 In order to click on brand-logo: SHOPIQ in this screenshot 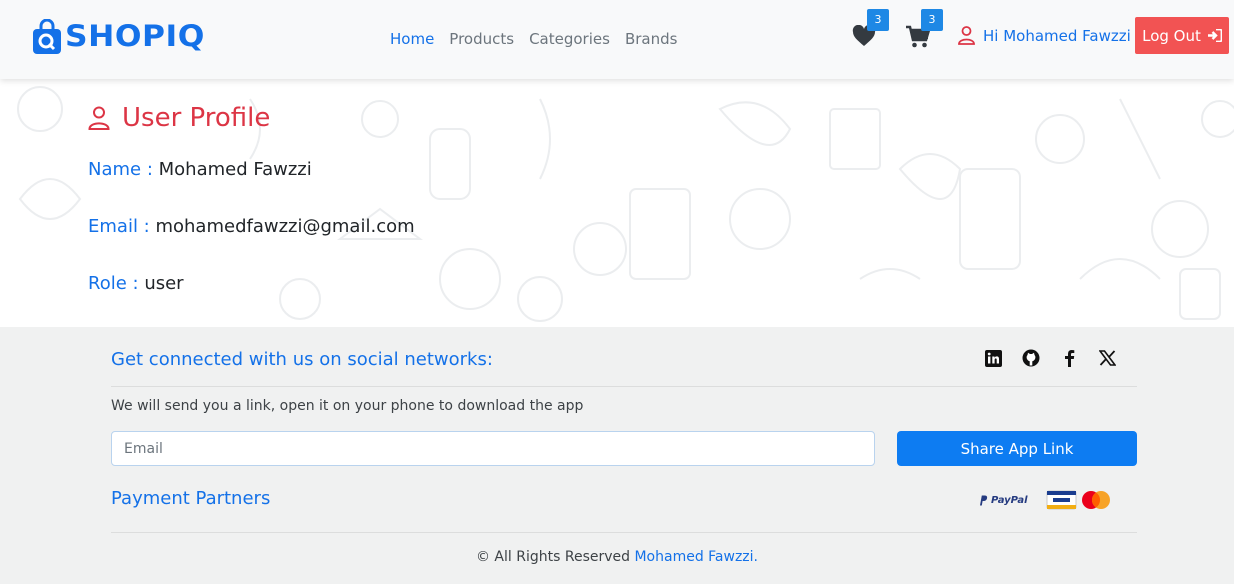, I will do `click(118, 36)`.